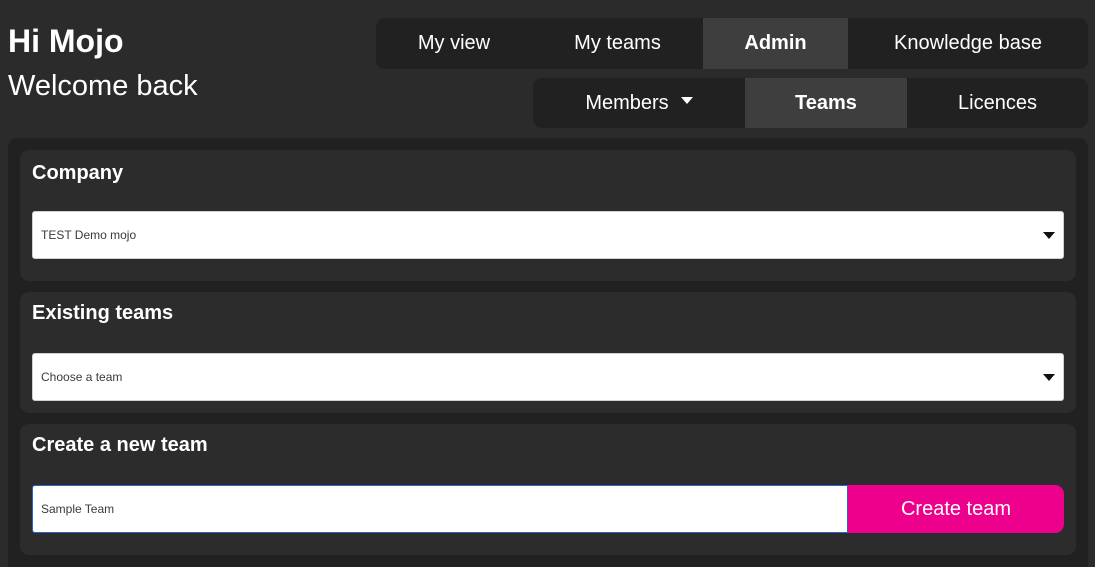  What do you see at coordinates (826, 103) in the screenshot?
I see `tab-teams: Teams` at bounding box center [826, 103].